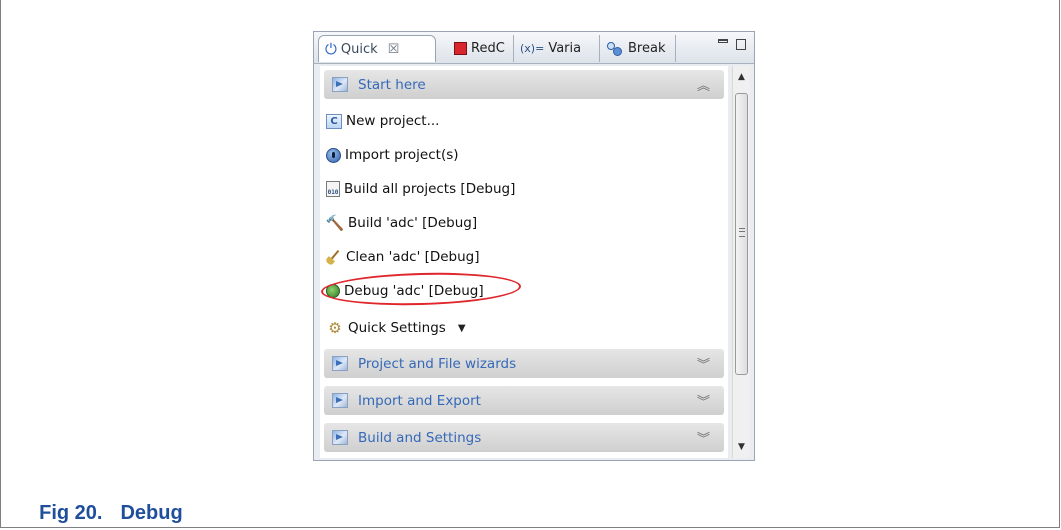  What do you see at coordinates (524, 363) in the screenshot?
I see `section-project-wizards: Project and File wizards ︾` at bounding box center [524, 363].